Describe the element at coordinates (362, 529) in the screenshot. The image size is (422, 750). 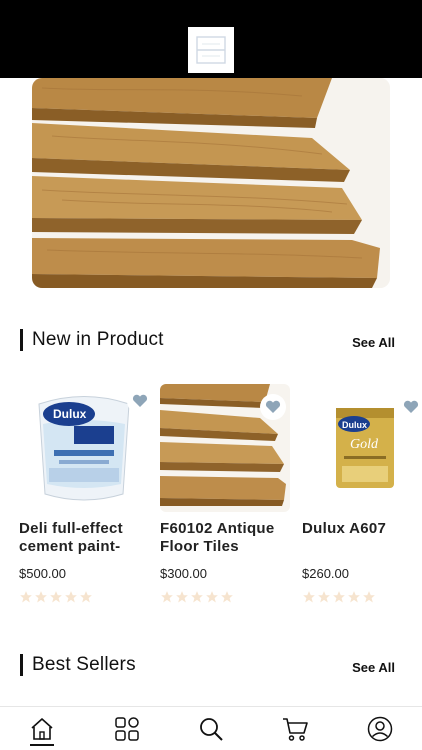
I see `product-name: Dulux A607` at that location.